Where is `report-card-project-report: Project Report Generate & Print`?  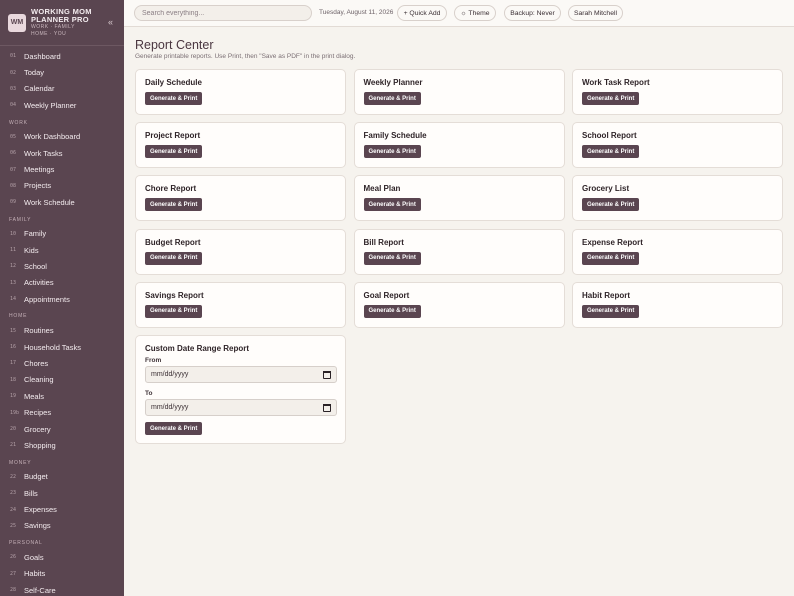 report-card-project-report: Project Report Generate & Print is located at coordinates (240, 145).